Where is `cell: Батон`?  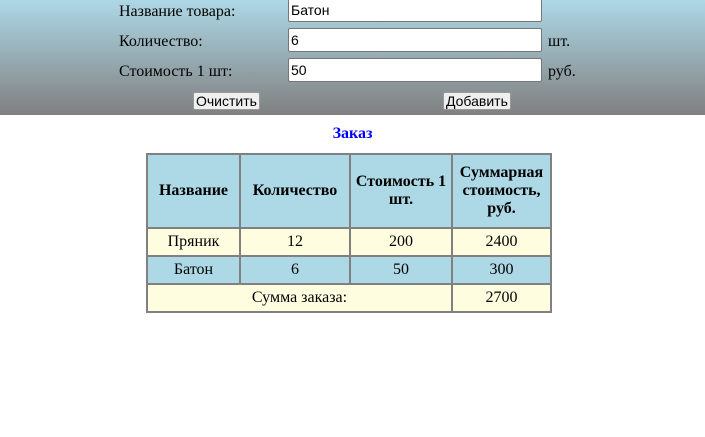
cell: Батон is located at coordinates (193, 270).